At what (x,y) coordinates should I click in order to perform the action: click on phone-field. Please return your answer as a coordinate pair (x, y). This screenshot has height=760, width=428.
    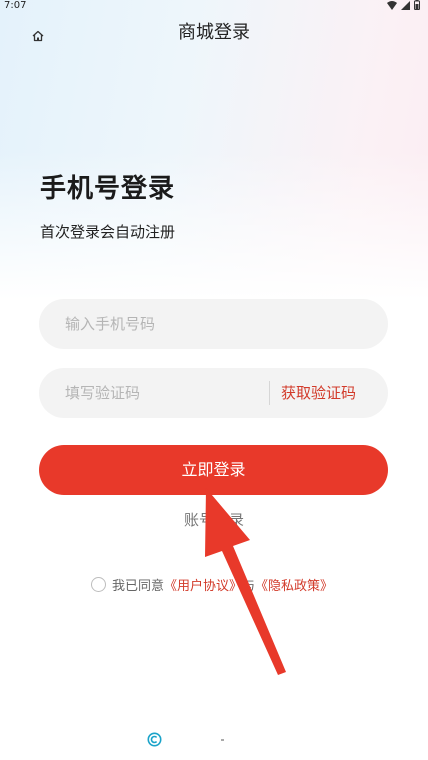
    Looking at the image, I should click on (213, 324).